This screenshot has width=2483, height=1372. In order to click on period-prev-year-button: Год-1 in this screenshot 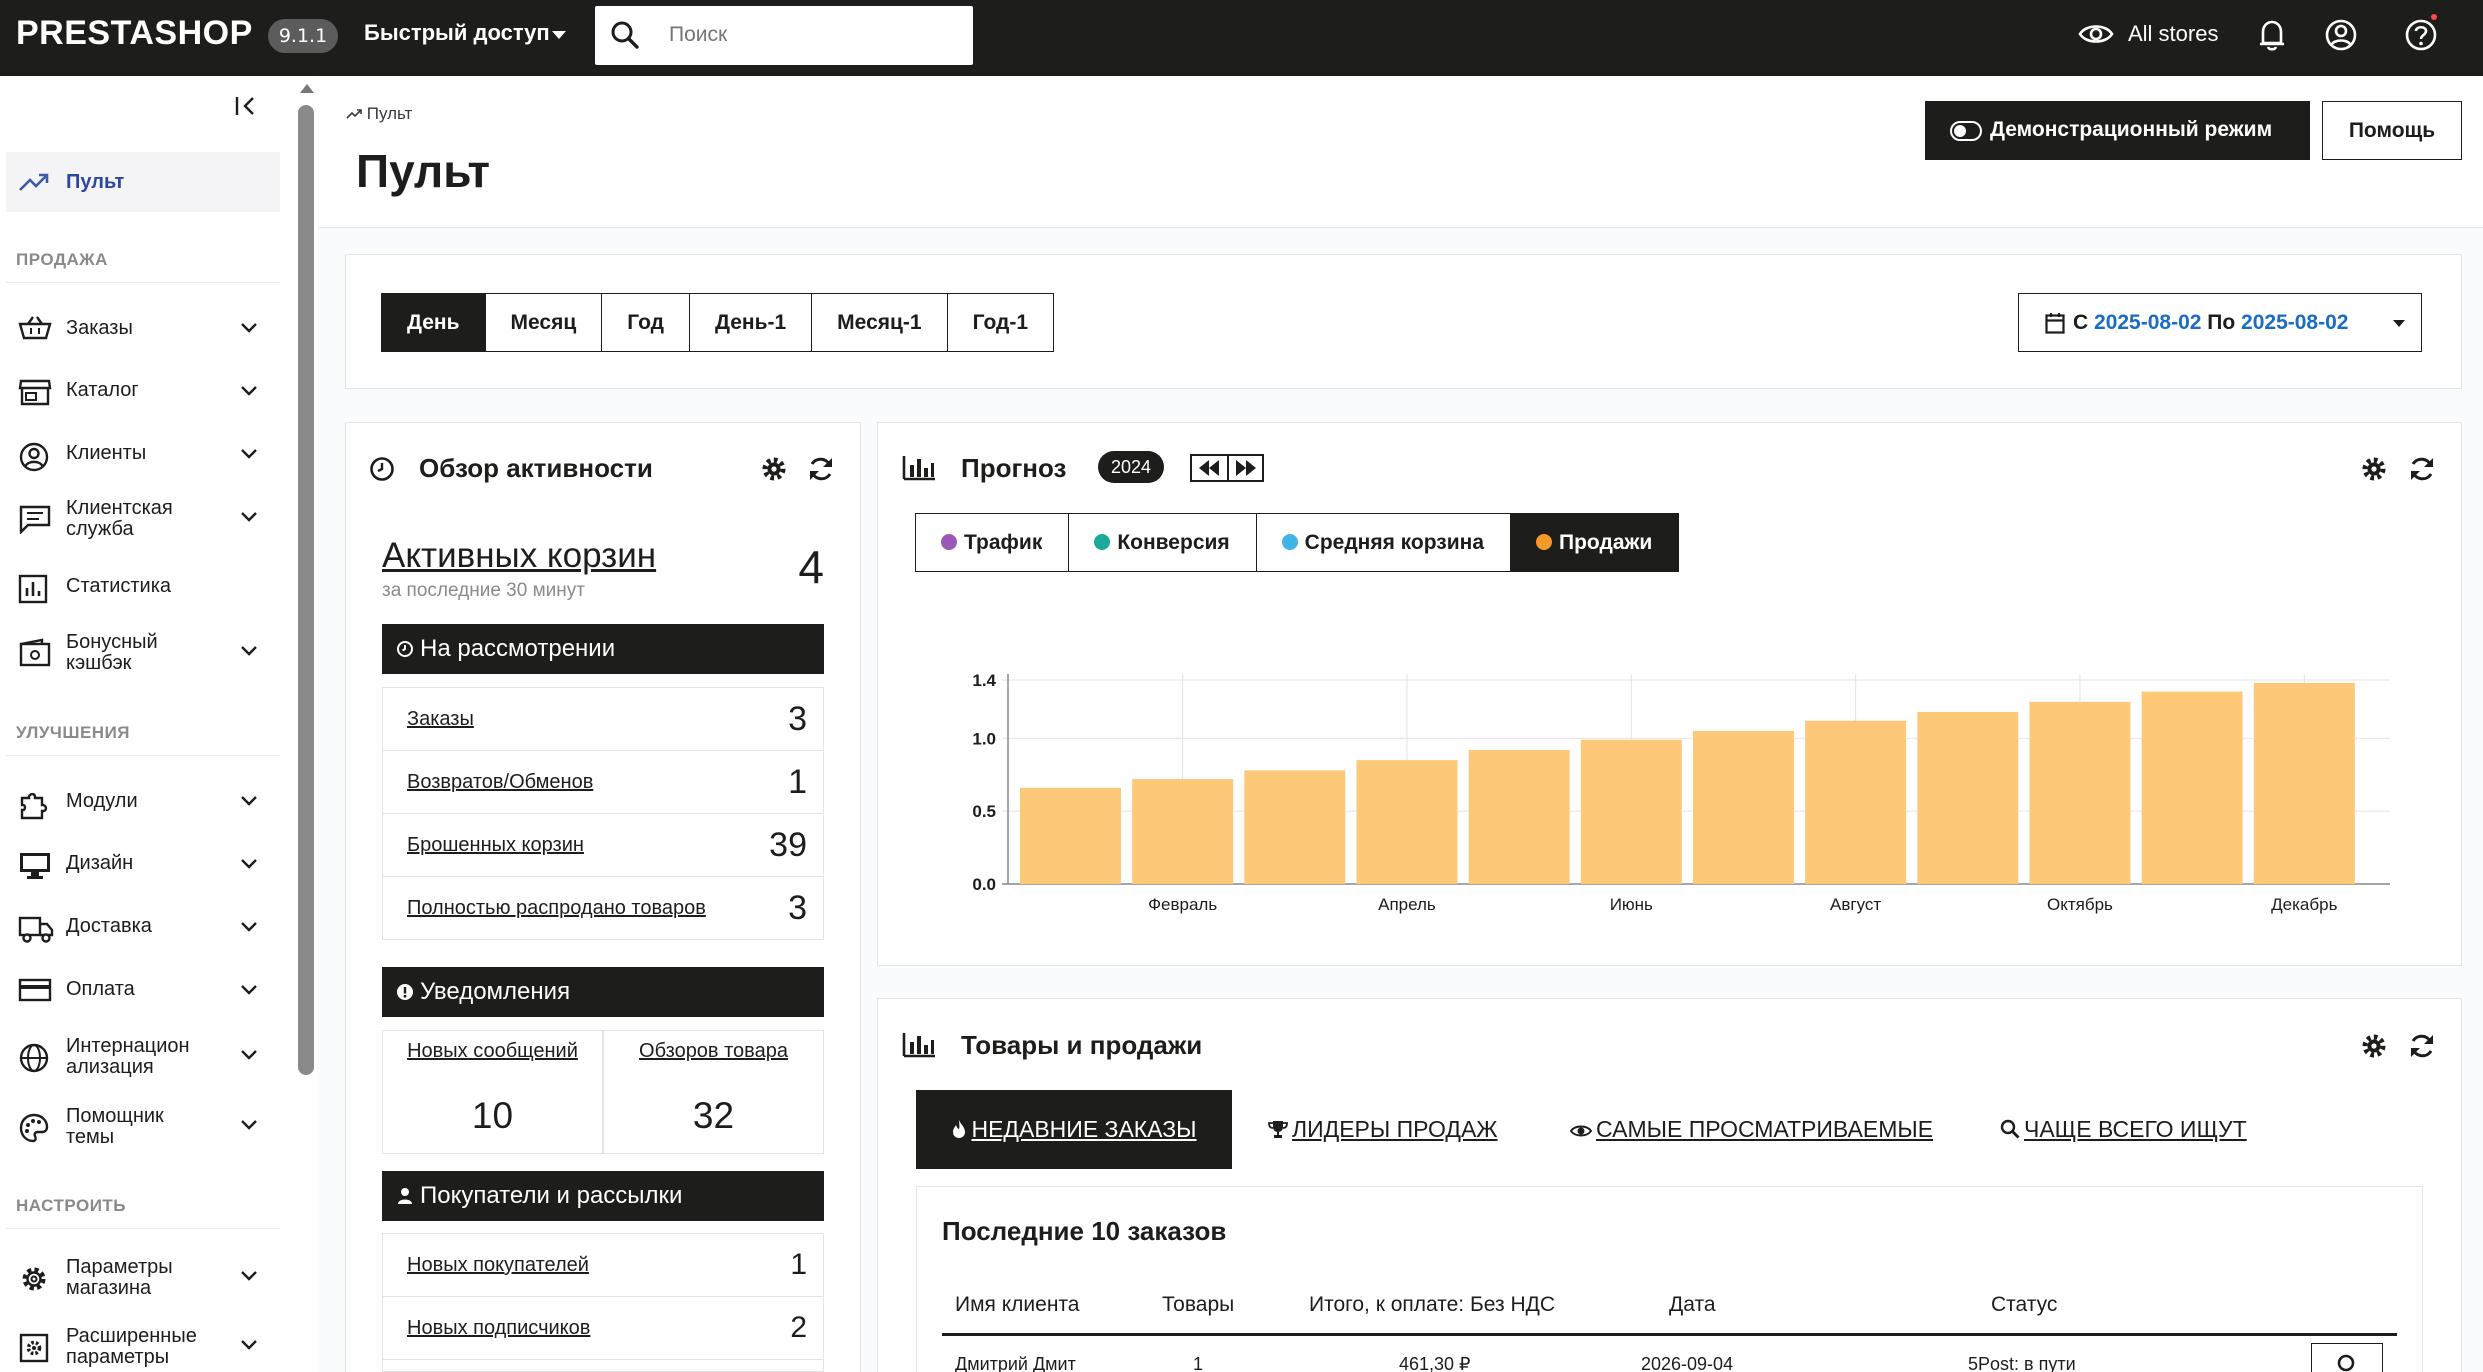, I will do `click(1000, 322)`.